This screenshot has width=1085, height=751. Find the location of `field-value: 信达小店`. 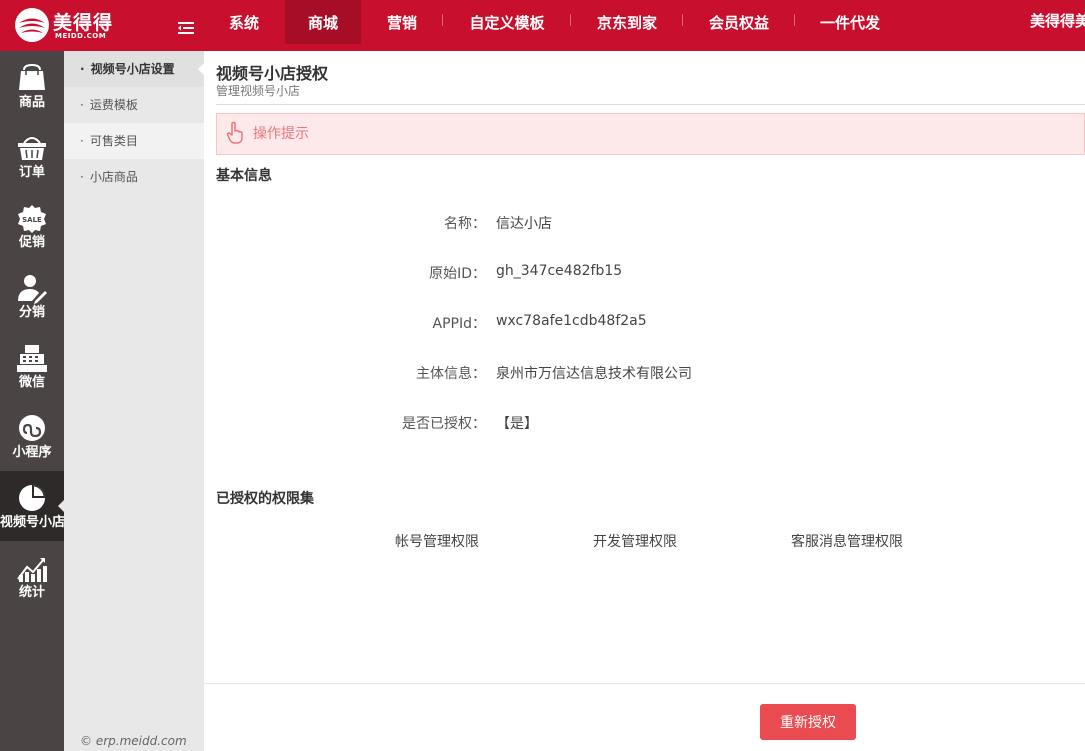

field-value: 信达小店 is located at coordinates (524, 224).